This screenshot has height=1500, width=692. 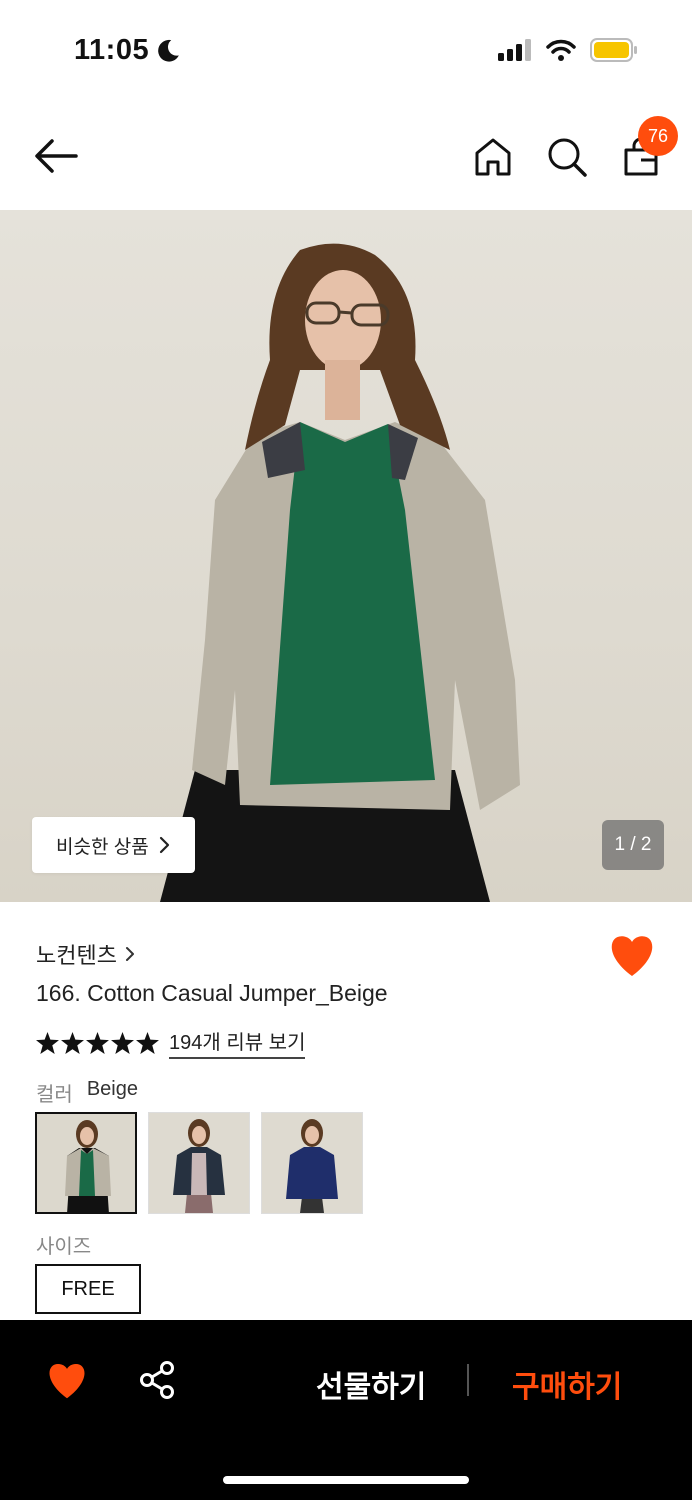 I want to click on gift-button: 선물하기, so click(x=371, y=1384).